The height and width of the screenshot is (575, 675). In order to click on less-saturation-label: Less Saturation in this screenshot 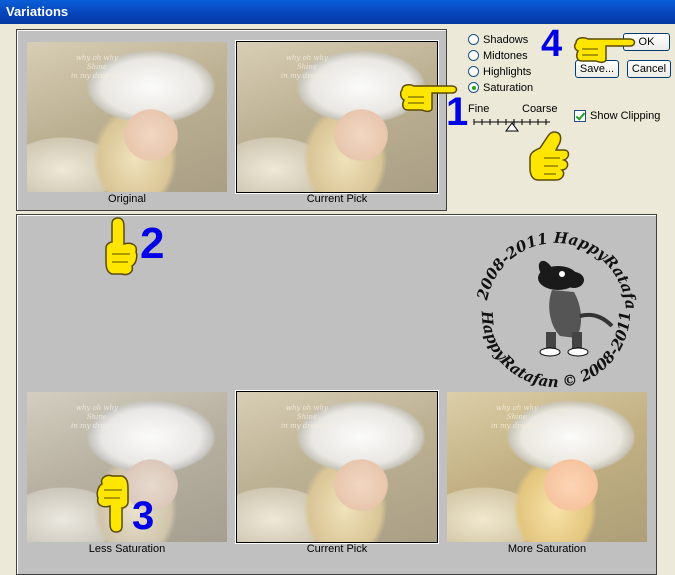, I will do `click(127, 549)`.